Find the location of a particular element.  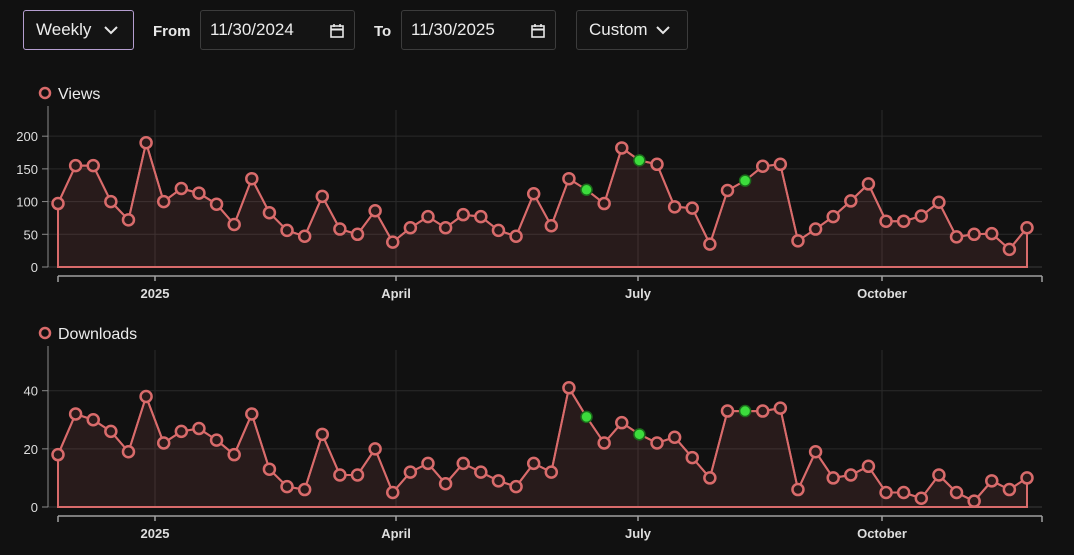

from-label: From is located at coordinates (172, 31).